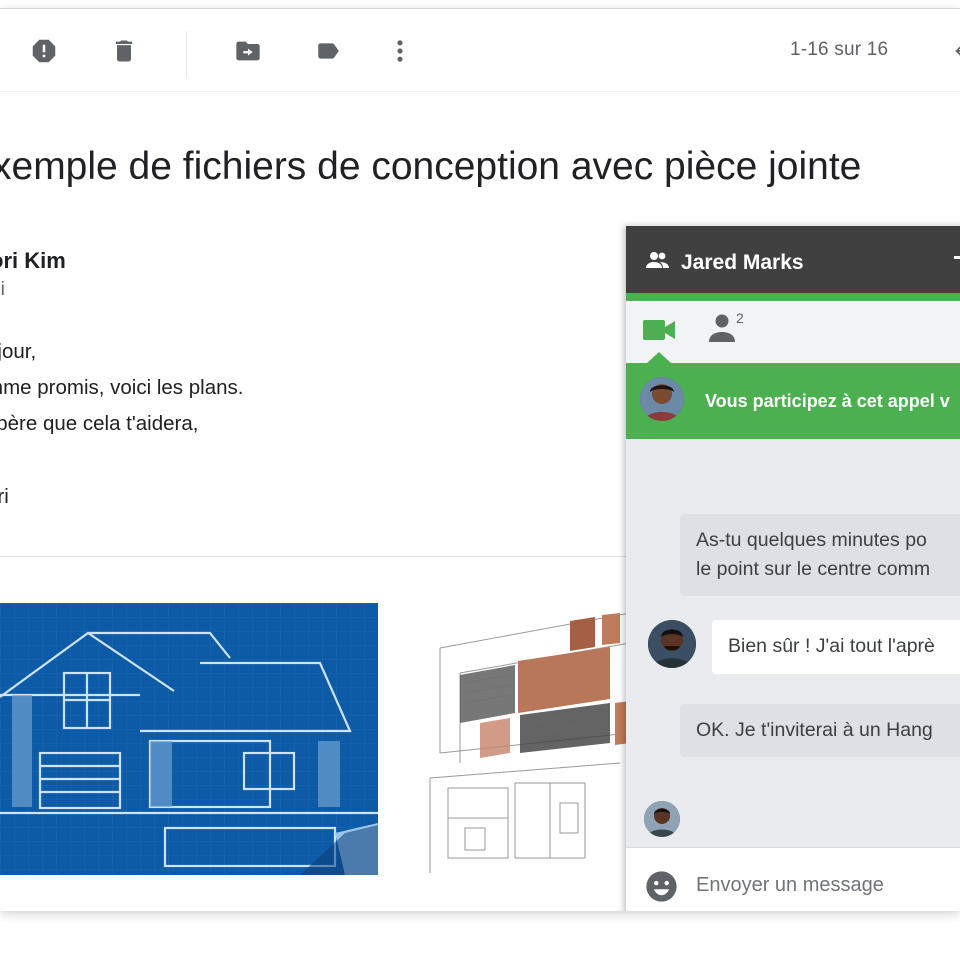 The image size is (960, 960). I want to click on chat-tabs: 2, so click(793, 332).